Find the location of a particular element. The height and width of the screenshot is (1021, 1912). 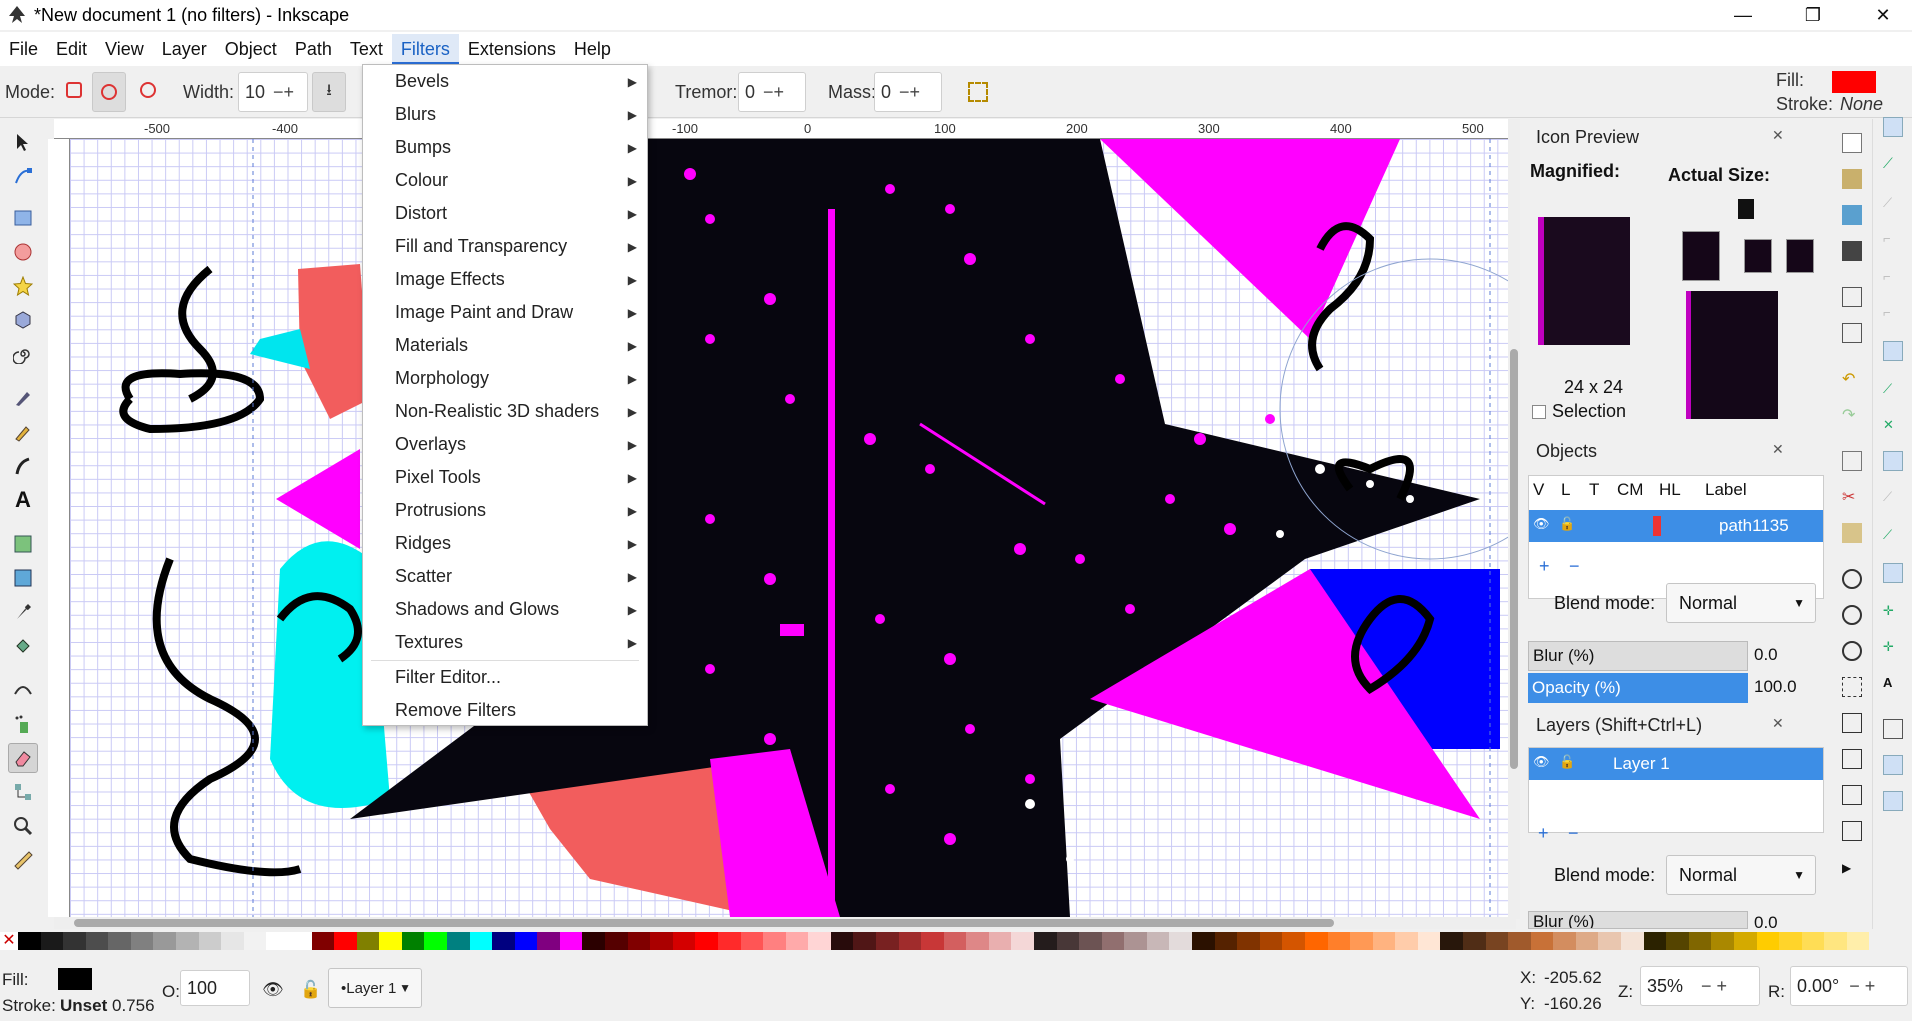

tremor-stepper-icon: −+ is located at coordinates (773, 92).